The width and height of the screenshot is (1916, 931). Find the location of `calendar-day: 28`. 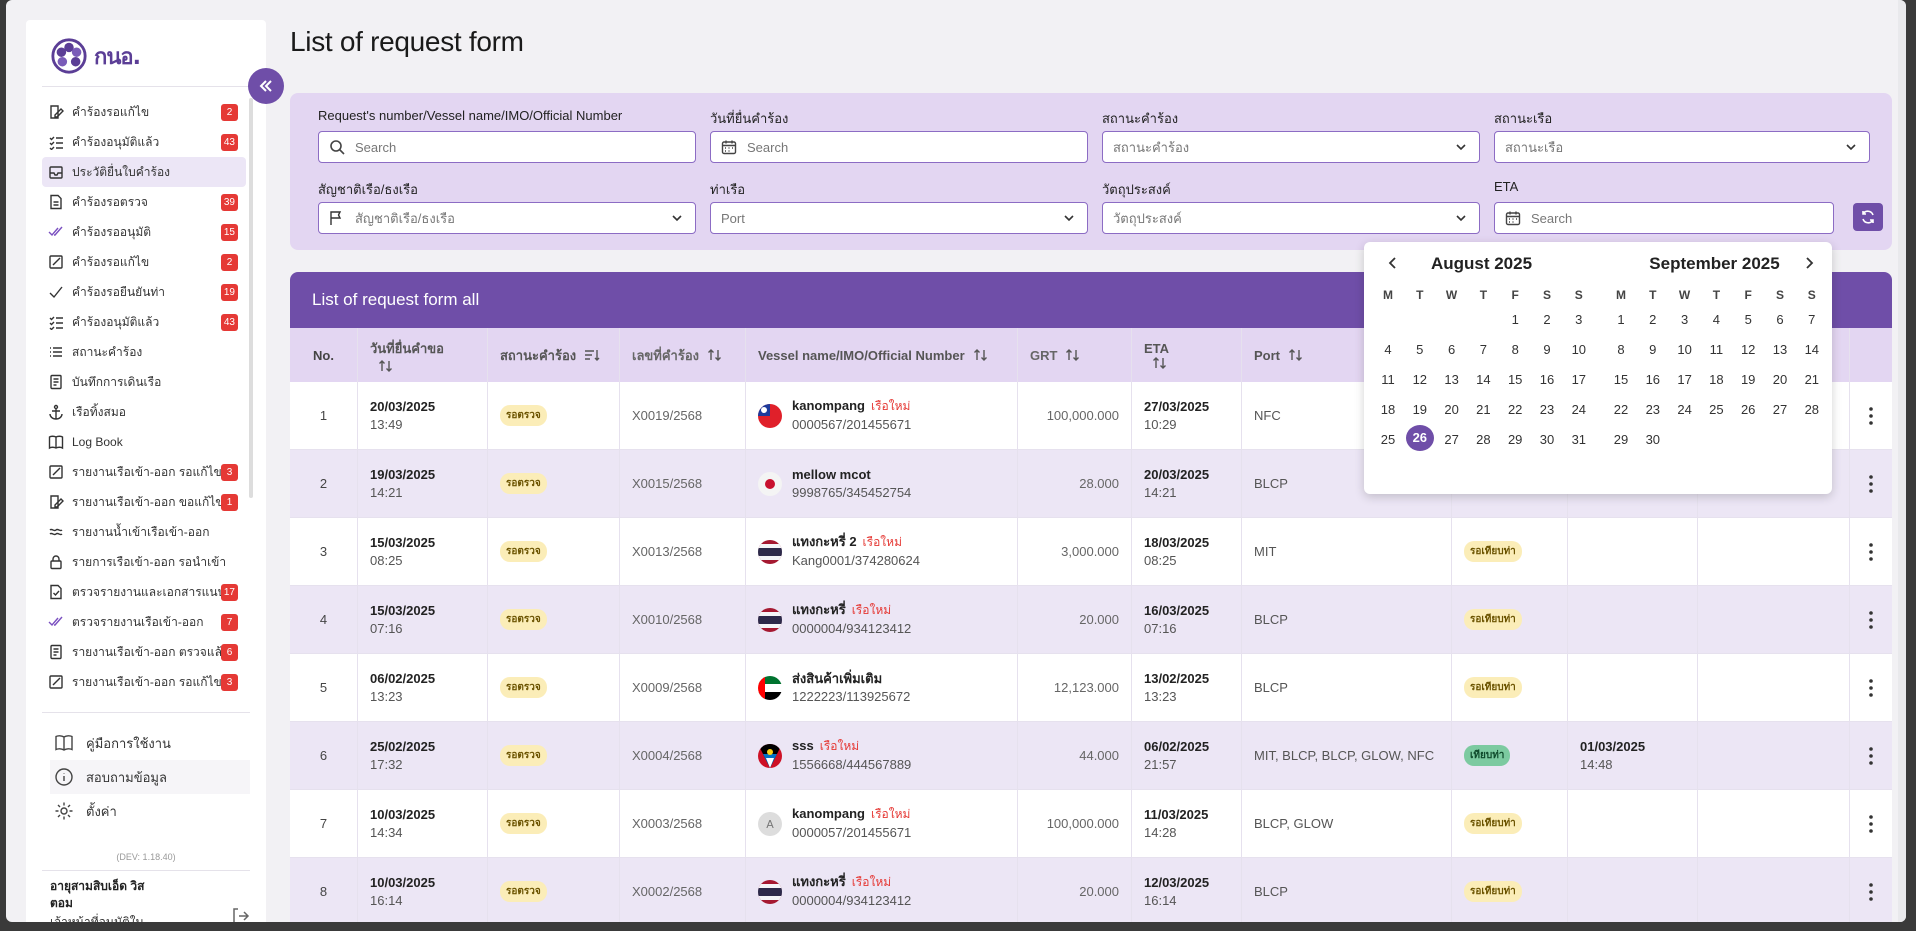

calendar-day: 28 is located at coordinates (1812, 410).